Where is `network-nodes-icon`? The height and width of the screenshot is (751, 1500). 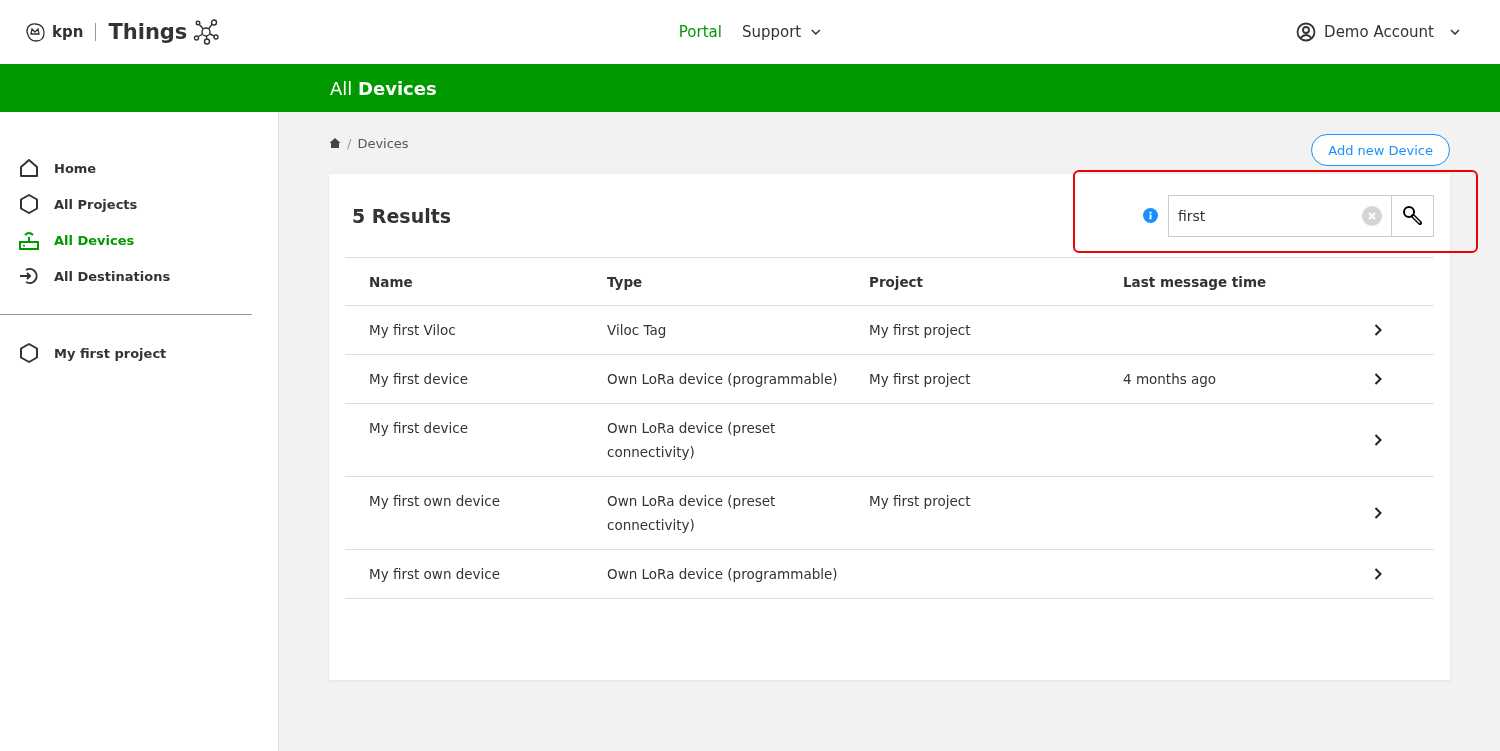
network-nodes-icon is located at coordinates (206, 32).